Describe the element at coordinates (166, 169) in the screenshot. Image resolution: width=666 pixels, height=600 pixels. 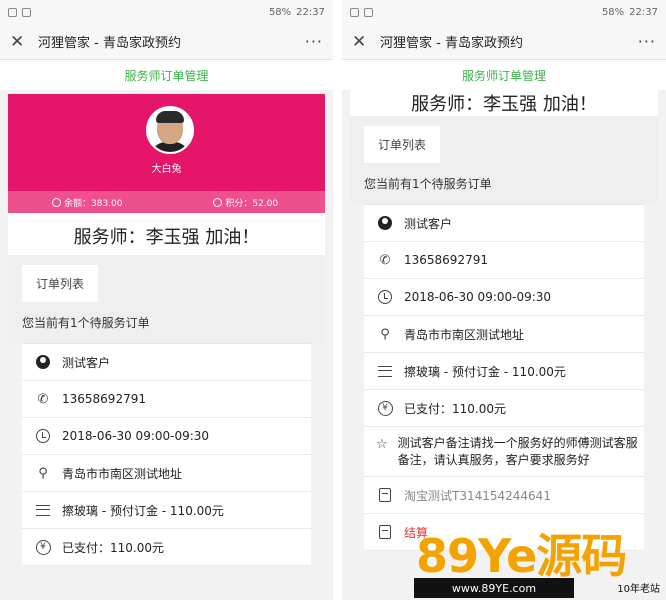
I see `profile-name: 大白兔` at that location.